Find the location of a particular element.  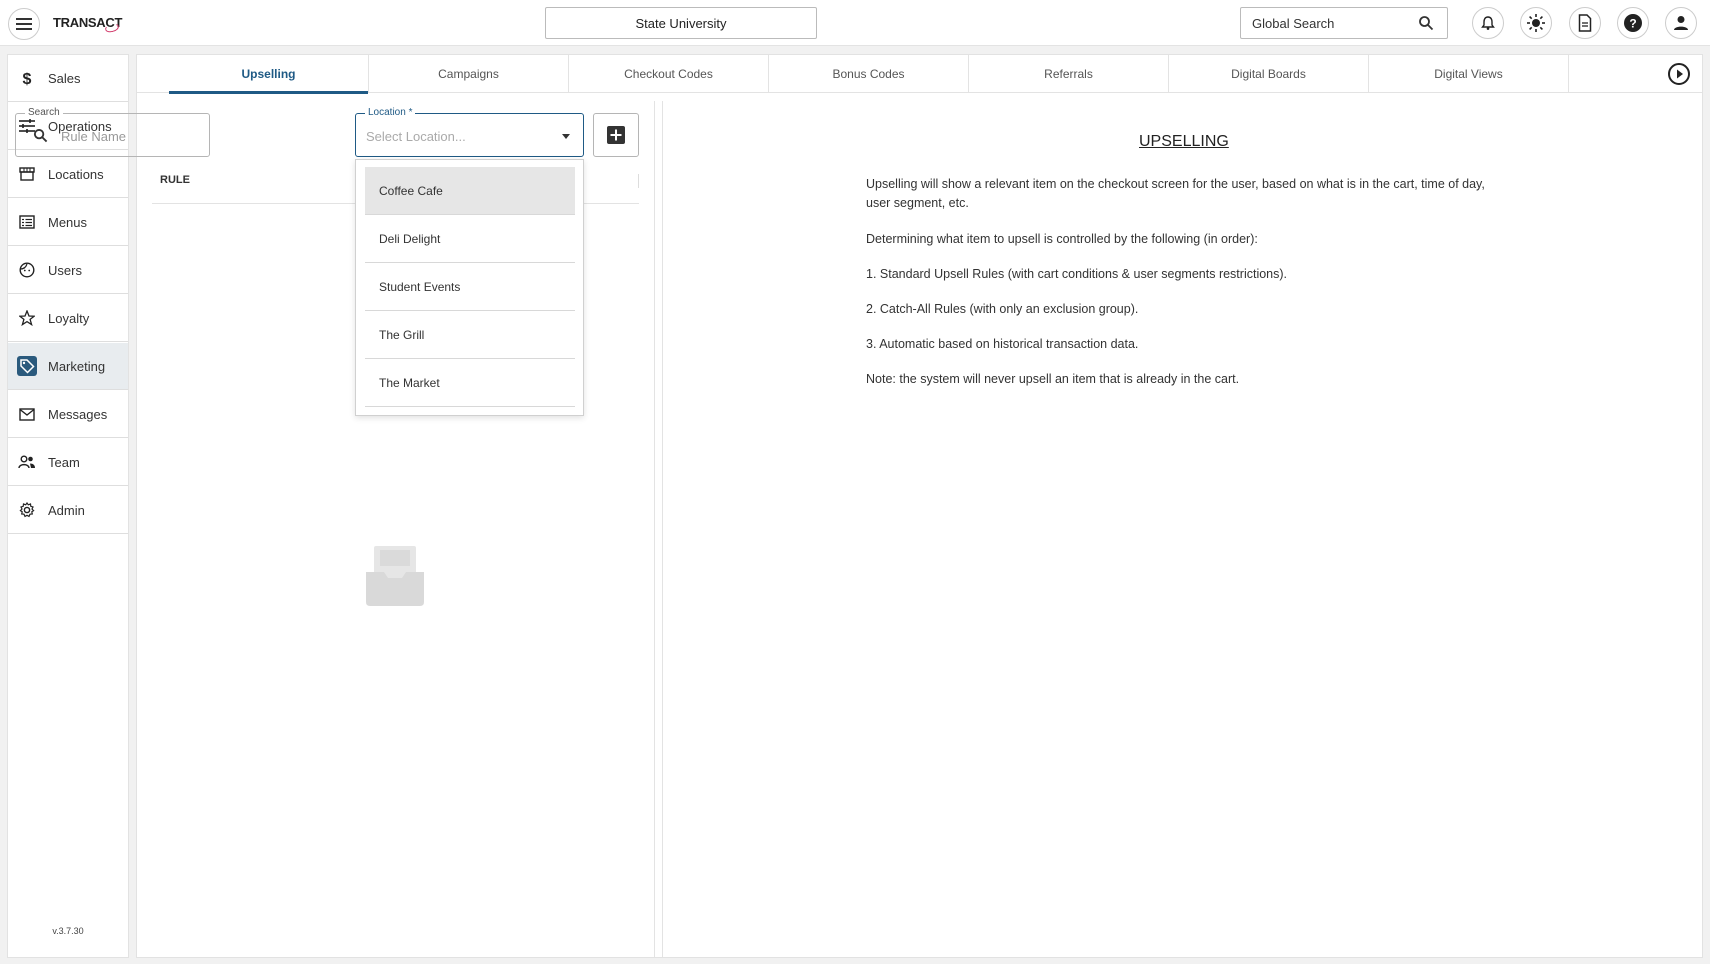

people-icon is located at coordinates (27, 462).